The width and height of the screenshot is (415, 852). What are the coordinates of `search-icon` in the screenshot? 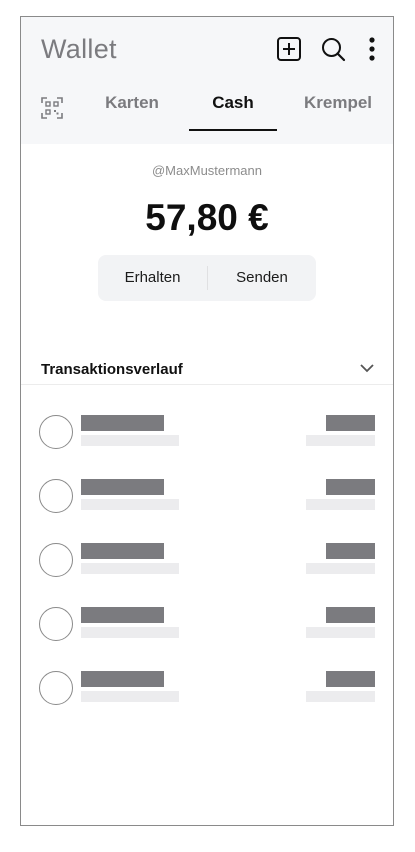 It's located at (333, 49).